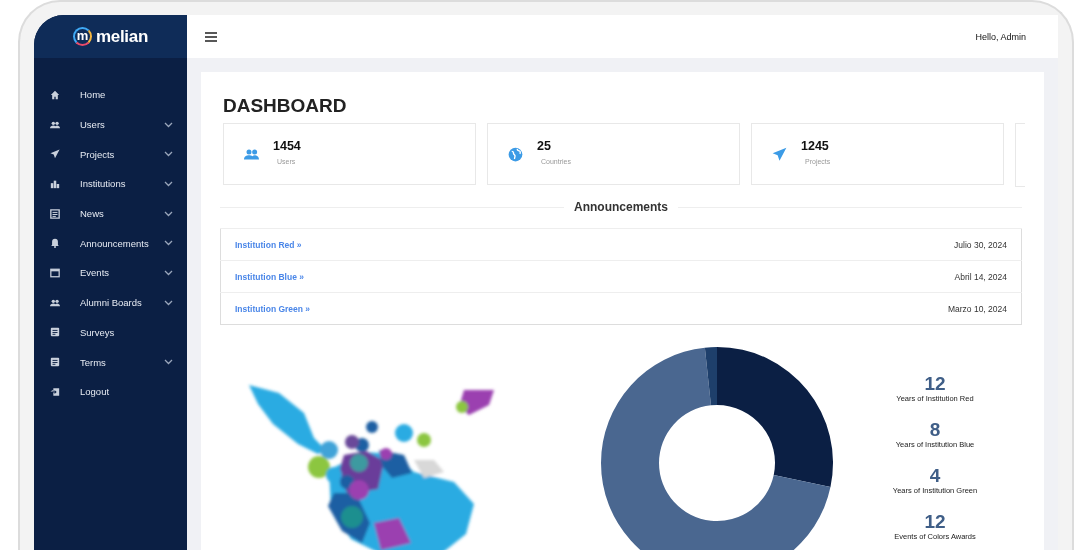 Image resolution: width=1091 pixels, height=550 pixels. Describe the element at coordinates (1000, 36) in the screenshot. I see `greeting-text: Hello, Admin` at that location.